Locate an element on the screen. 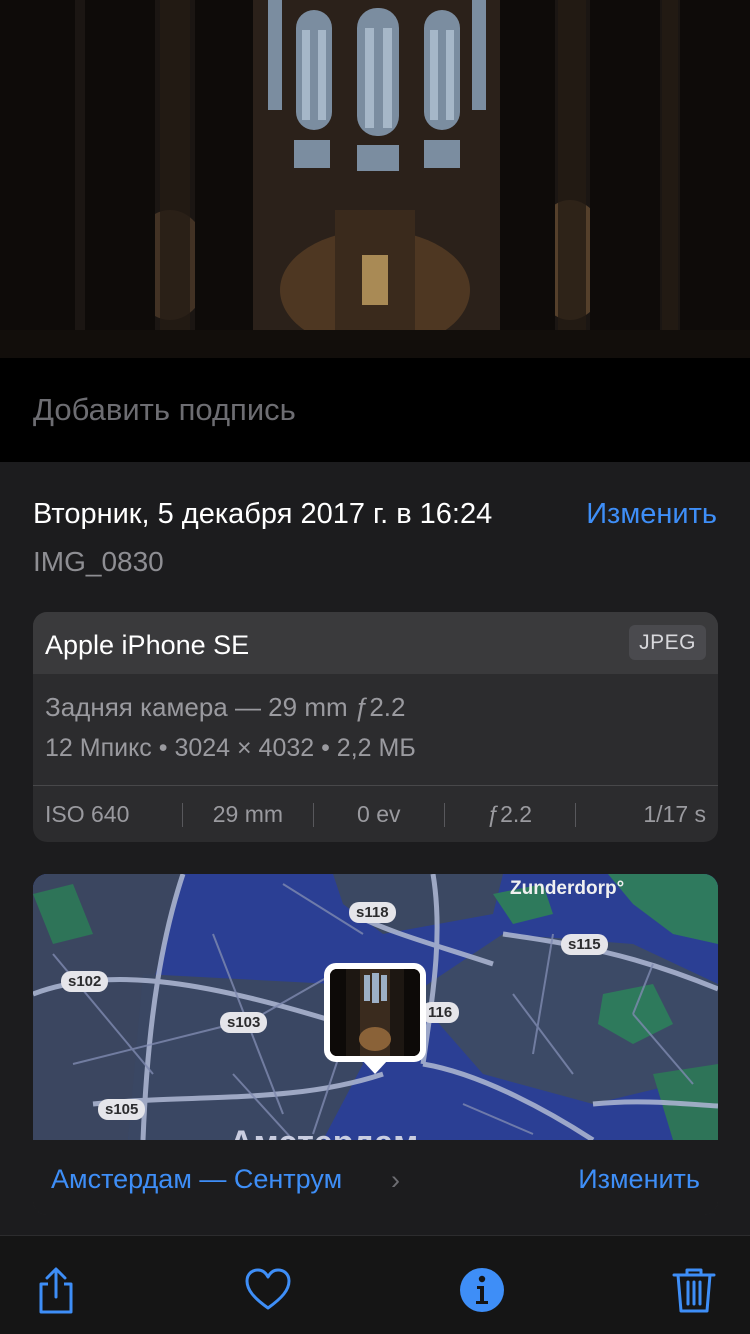  caption-section is located at coordinates (375, 410).